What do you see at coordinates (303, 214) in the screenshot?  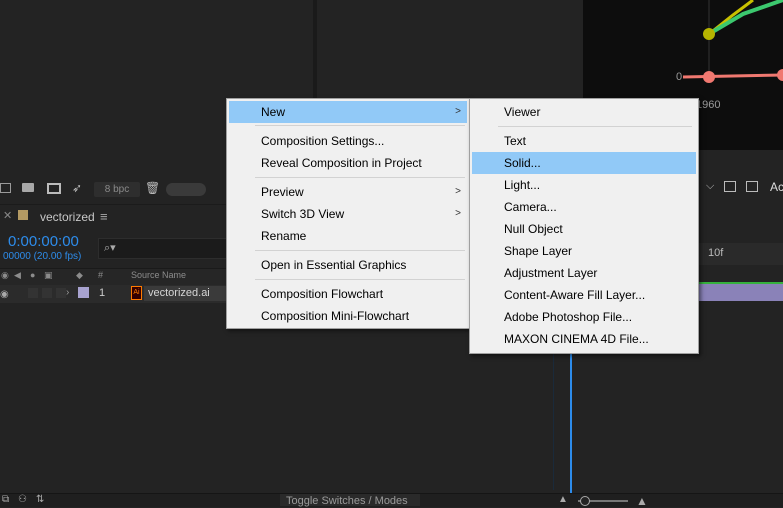 I see `menu-item-label: Switch 3D View` at bounding box center [303, 214].